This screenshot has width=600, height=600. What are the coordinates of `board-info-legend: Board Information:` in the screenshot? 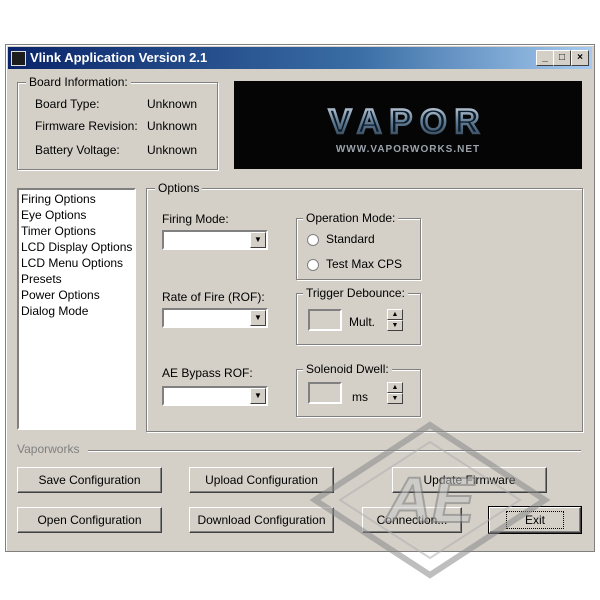 It's located at (78, 82).